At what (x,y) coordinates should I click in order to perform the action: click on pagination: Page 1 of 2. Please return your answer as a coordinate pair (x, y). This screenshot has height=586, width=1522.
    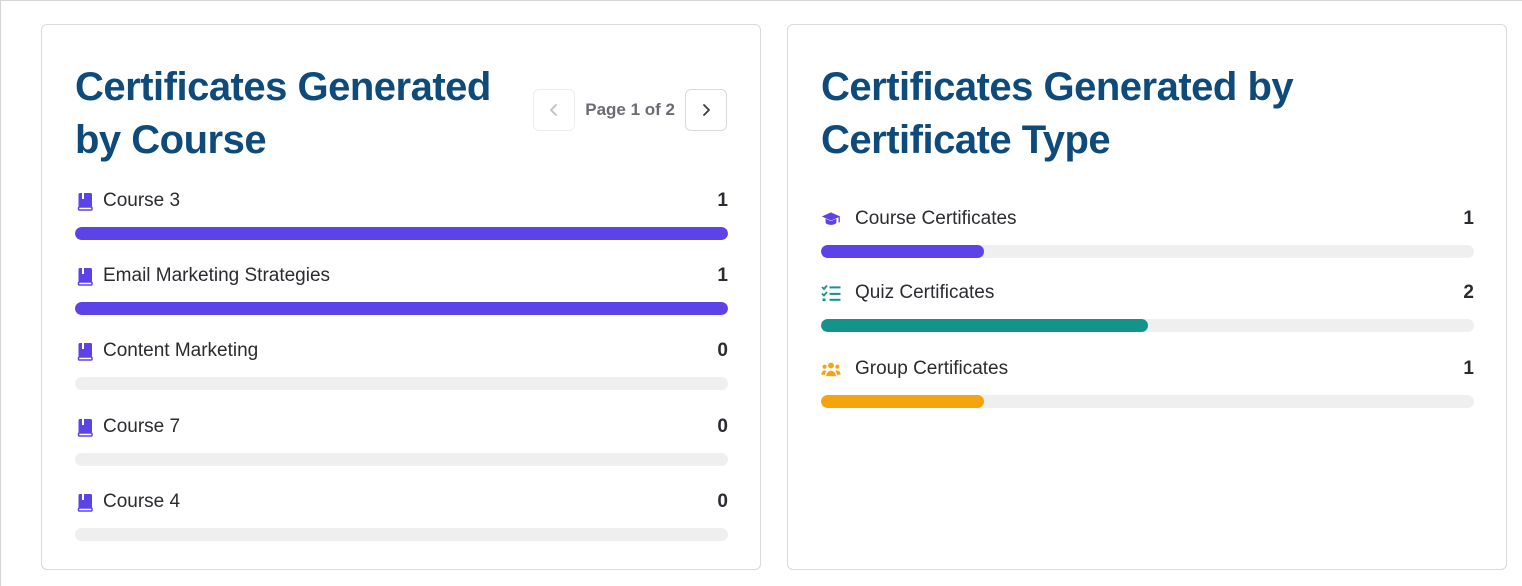
    Looking at the image, I should click on (630, 110).